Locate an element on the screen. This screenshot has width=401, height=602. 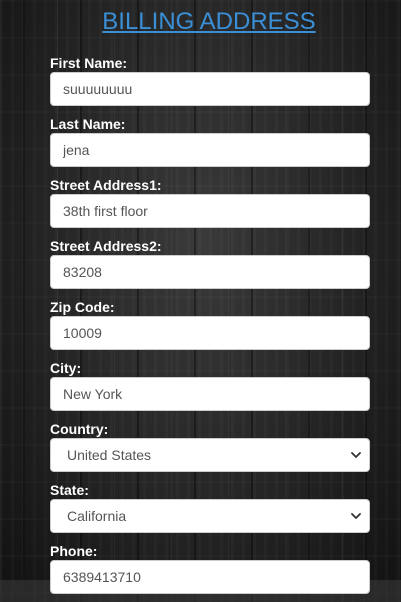
country-select: United States is located at coordinates (210, 455).